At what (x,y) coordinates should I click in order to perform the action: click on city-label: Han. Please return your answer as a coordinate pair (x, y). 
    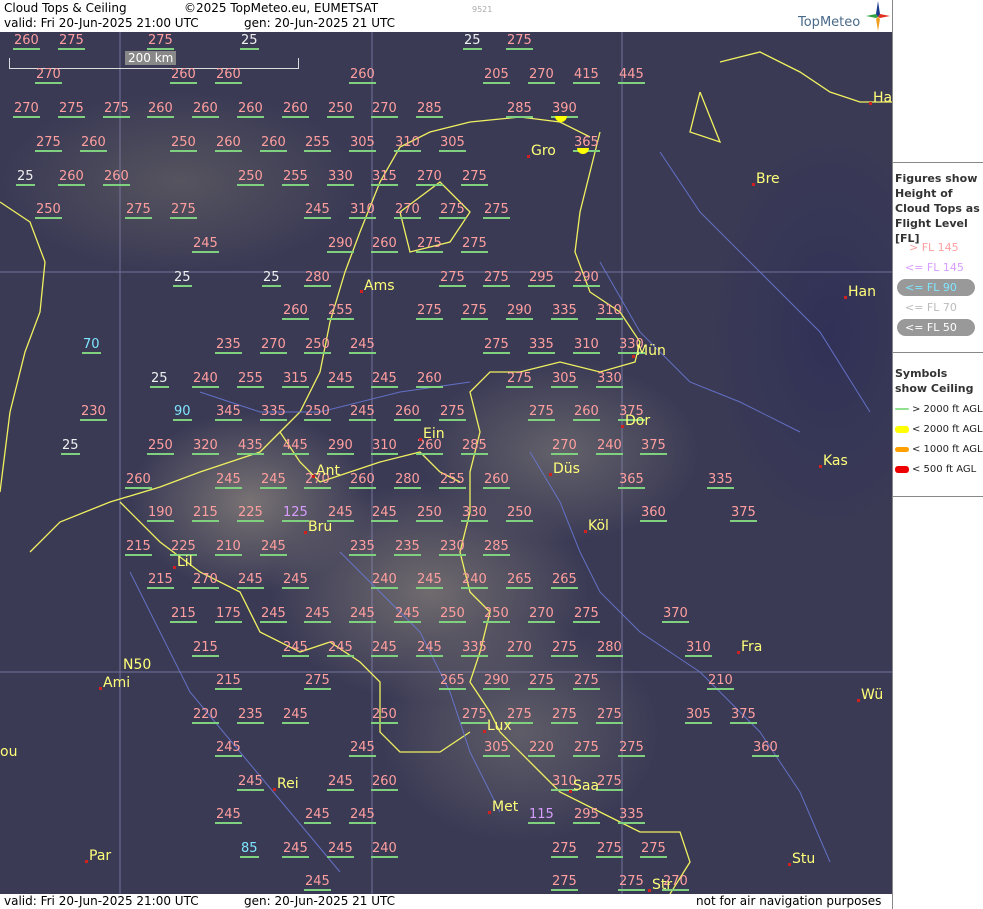
    Looking at the image, I should click on (862, 292).